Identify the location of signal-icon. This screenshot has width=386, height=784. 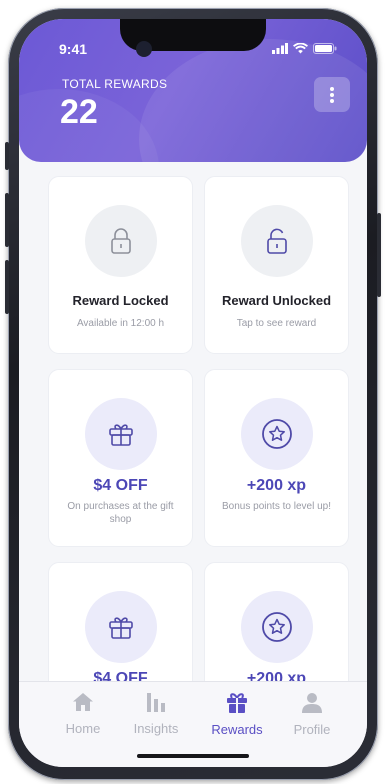
(280, 48).